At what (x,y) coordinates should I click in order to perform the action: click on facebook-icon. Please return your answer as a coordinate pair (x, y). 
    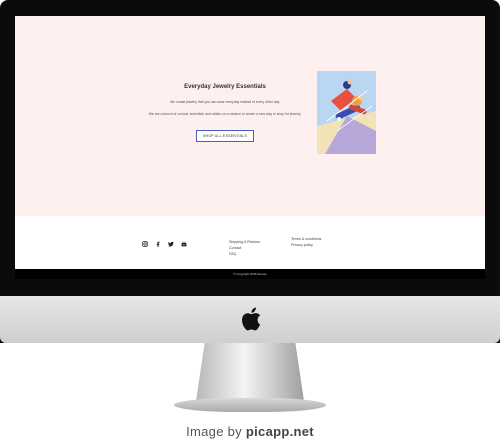
    Looking at the image, I should click on (157, 243).